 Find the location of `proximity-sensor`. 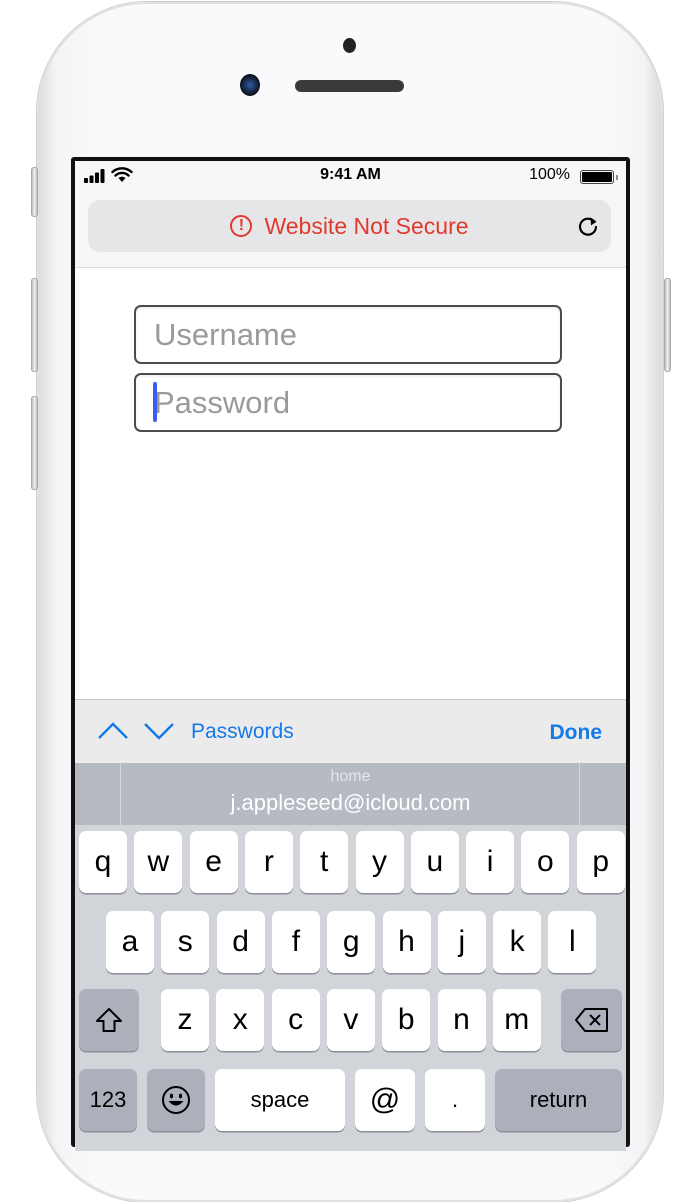

proximity-sensor is located at coordinates (349, 45).